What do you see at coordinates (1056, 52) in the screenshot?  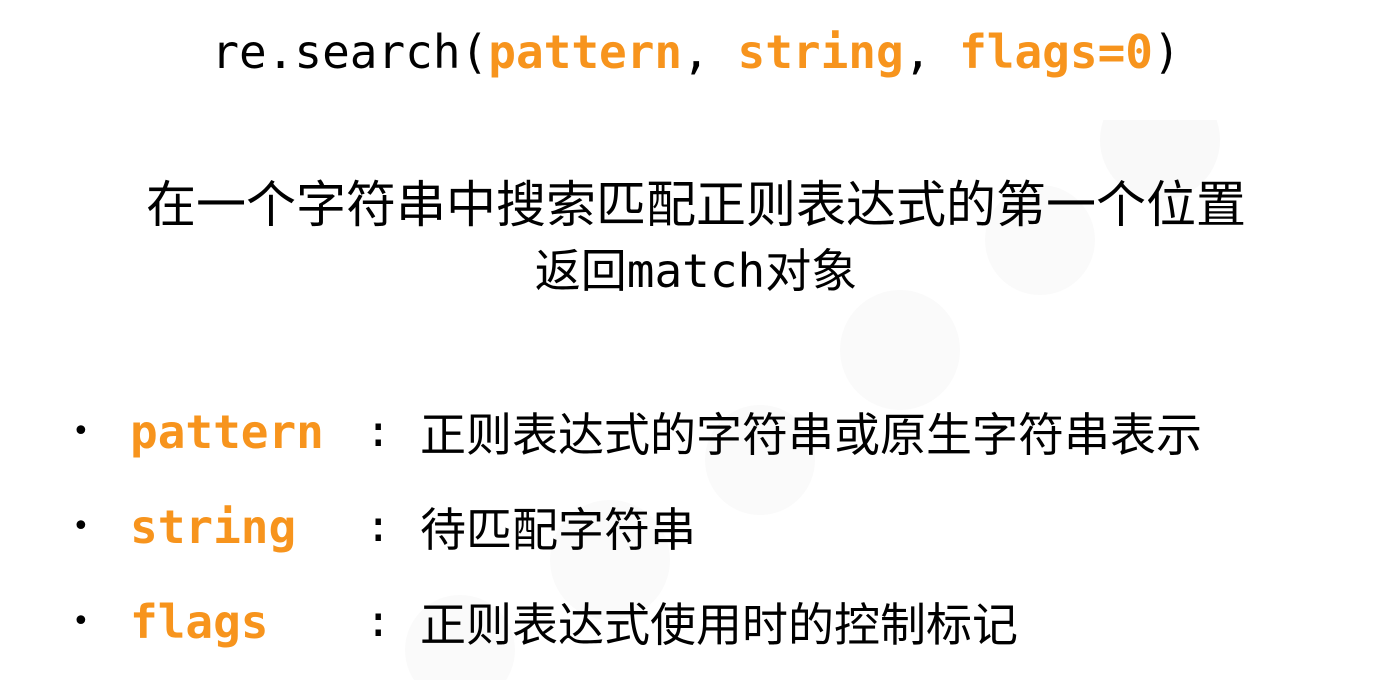 I see `signature-param-flags: flags=0` at bounding box center [1056, 52].